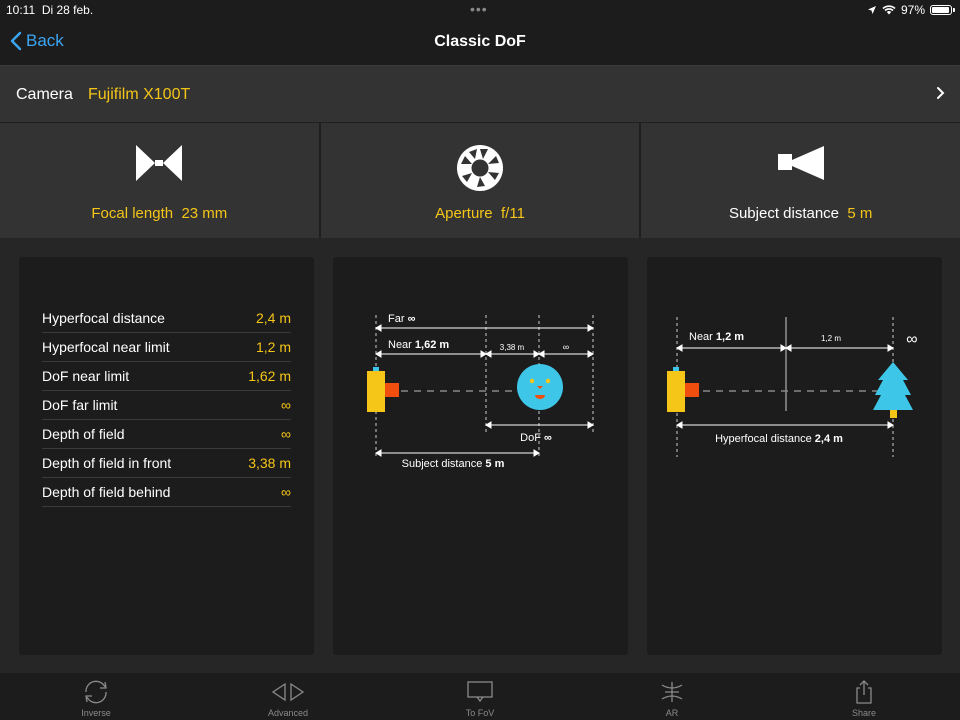  Describe the element at coordinates (392, 390) in the screenshot. I see `lens` at that location.